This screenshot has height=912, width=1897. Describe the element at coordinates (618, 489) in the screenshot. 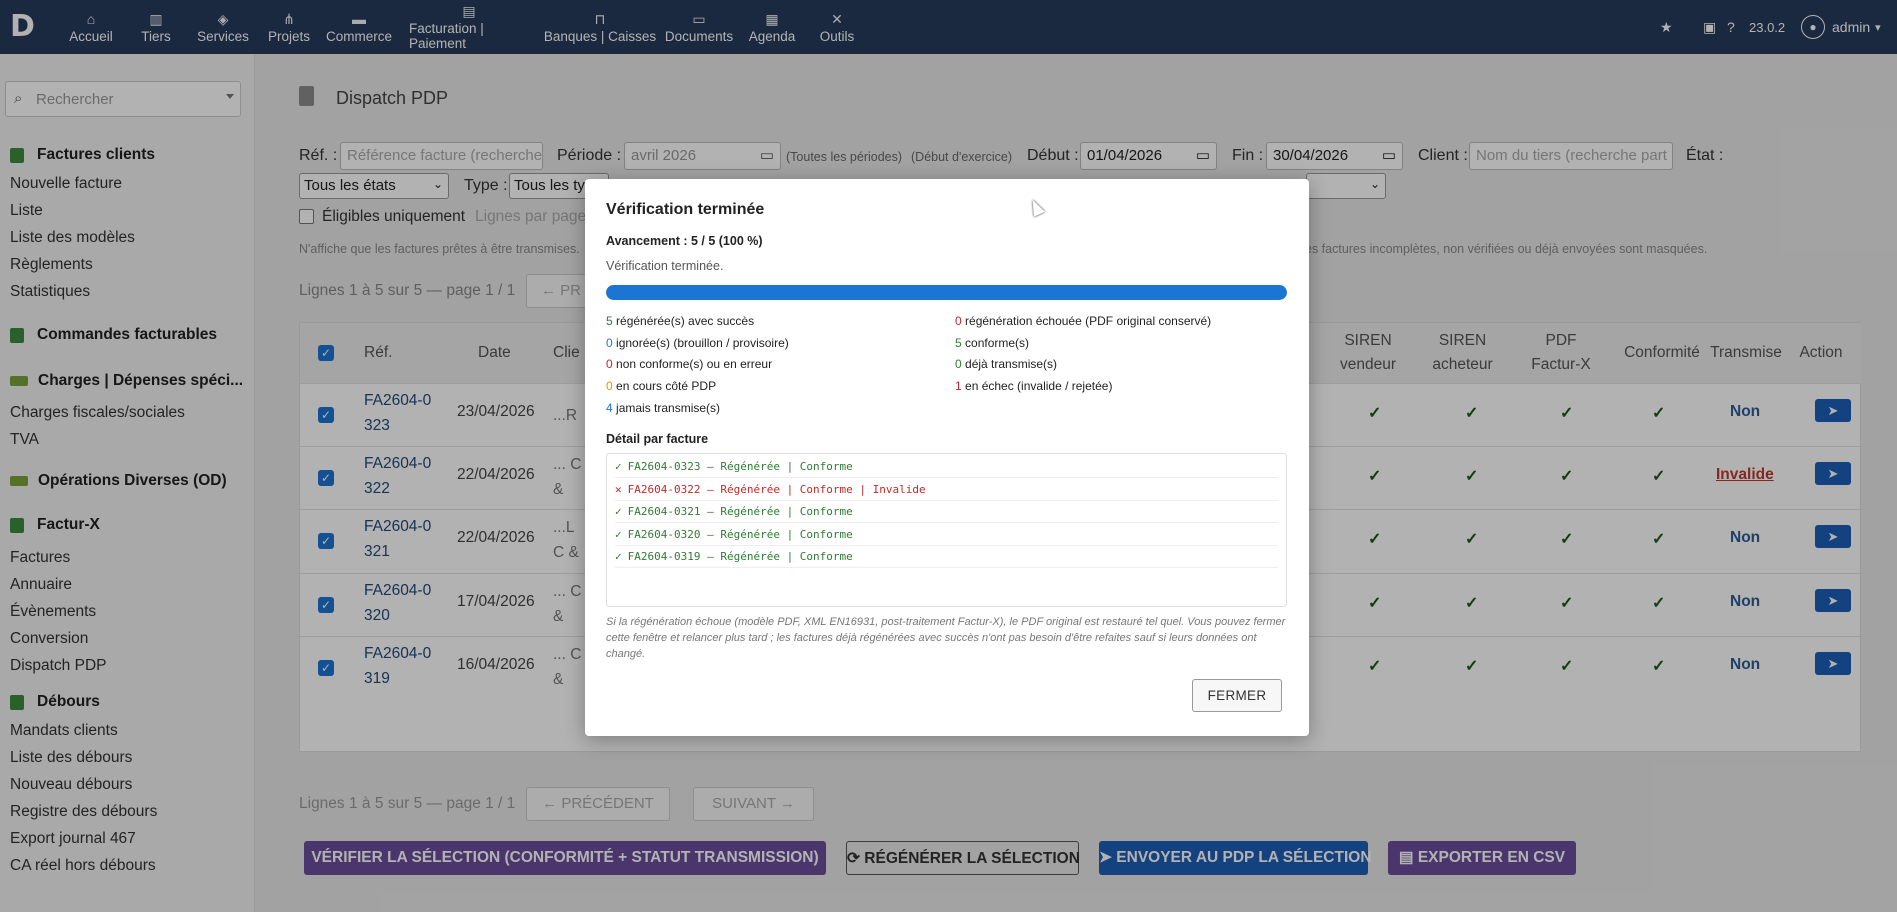

I see `cross-icon: ✕` at that location.